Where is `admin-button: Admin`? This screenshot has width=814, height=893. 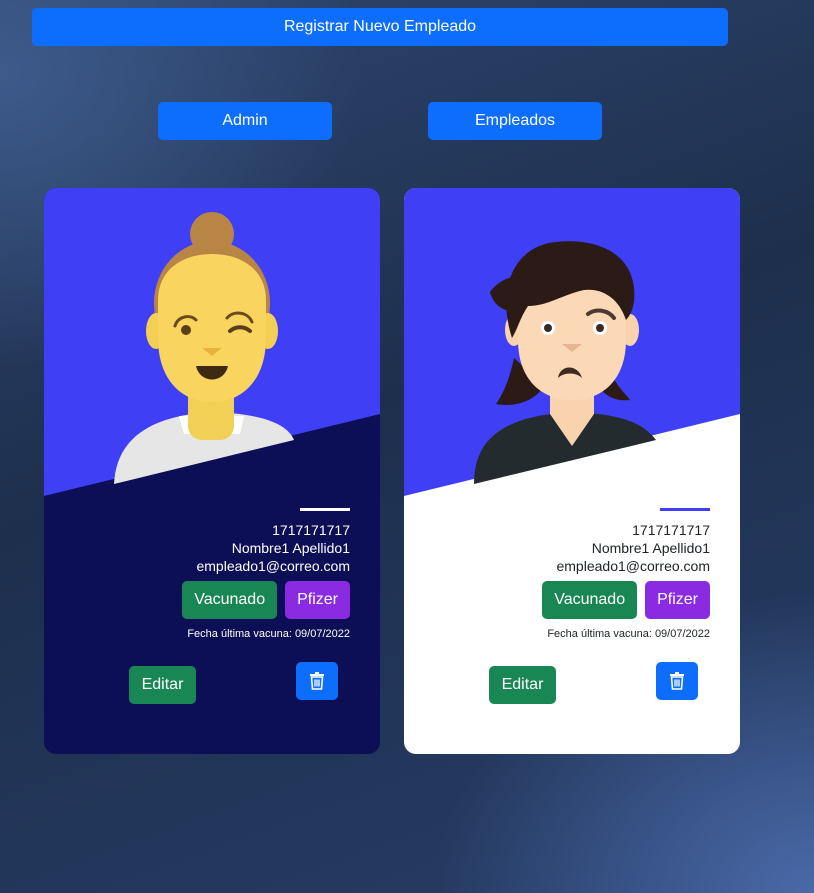
admin-button: Admin is located at coordinates (245, 121).